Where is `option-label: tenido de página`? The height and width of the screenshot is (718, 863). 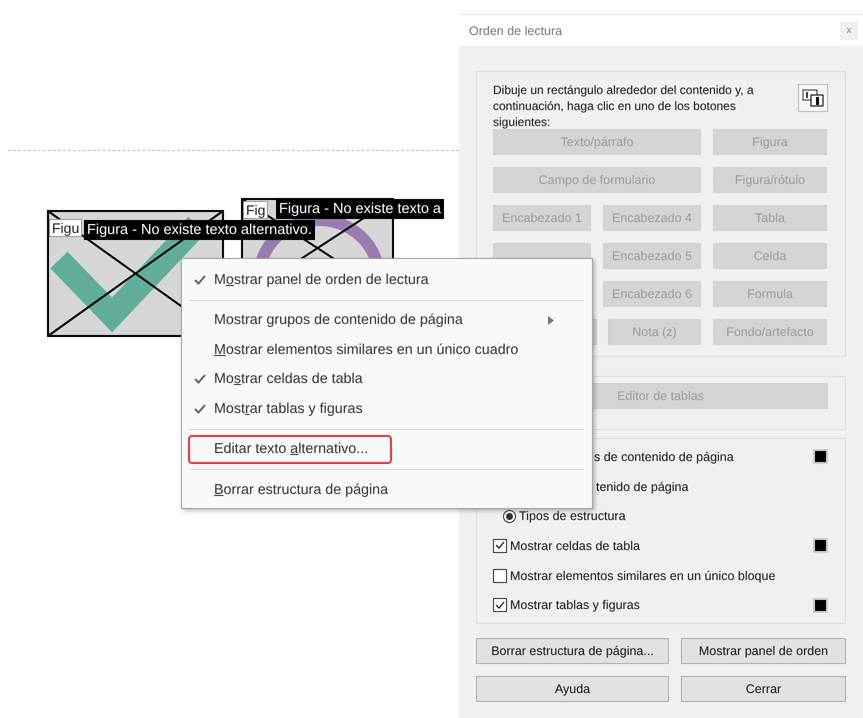 option-label: tenido de página is located at coordinates (642, 487).